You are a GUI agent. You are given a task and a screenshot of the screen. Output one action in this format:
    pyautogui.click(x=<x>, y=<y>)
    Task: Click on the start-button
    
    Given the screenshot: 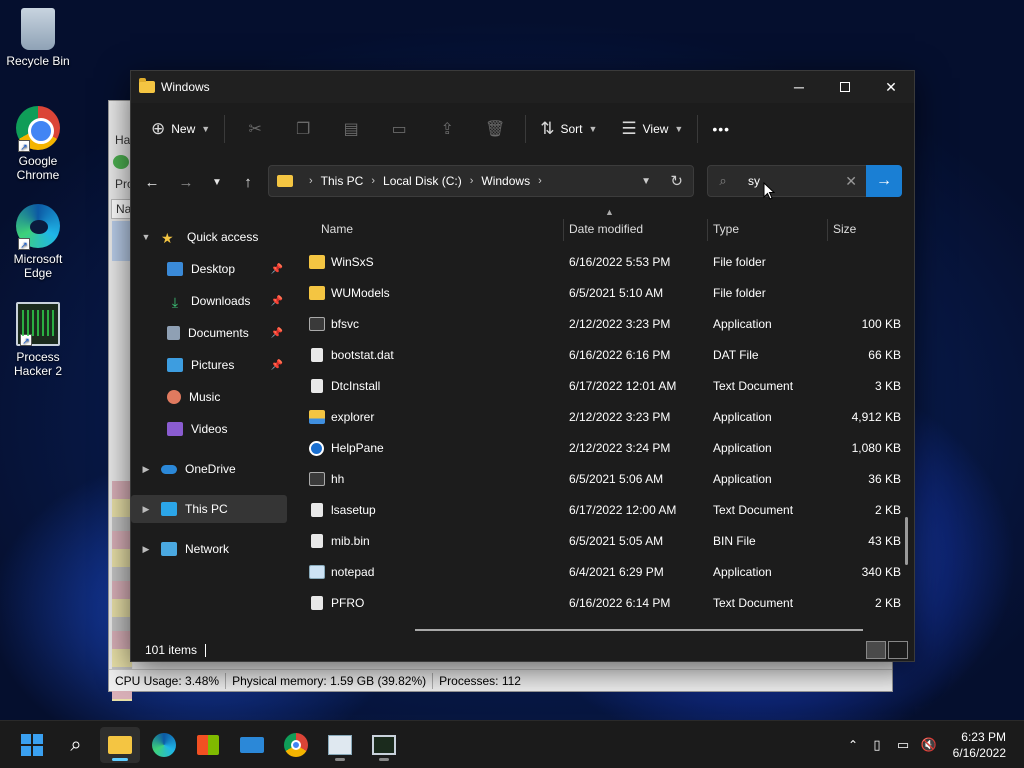 What is the action you would take?
    pyautogui.click(x=32, y=745)
    